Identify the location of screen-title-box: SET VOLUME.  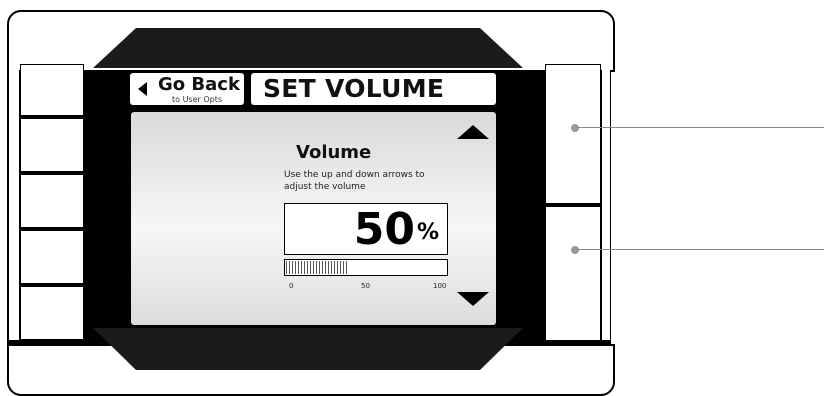
(373, 89).